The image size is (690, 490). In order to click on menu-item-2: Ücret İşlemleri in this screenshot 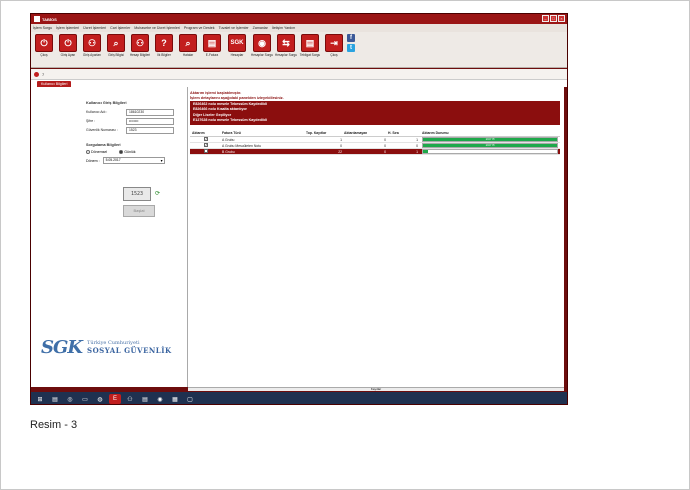, I will do `click(94, 28)`.